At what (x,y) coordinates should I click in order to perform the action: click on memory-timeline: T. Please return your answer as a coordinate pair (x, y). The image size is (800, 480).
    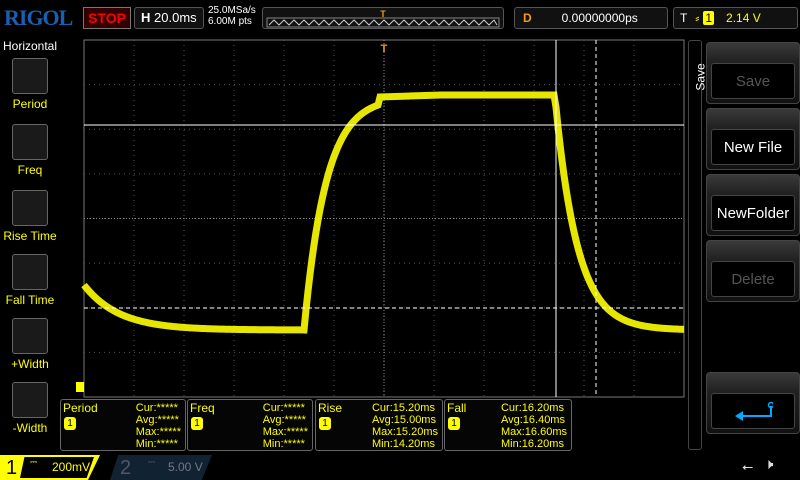
    Looking at the image, I should click on (383, 18).